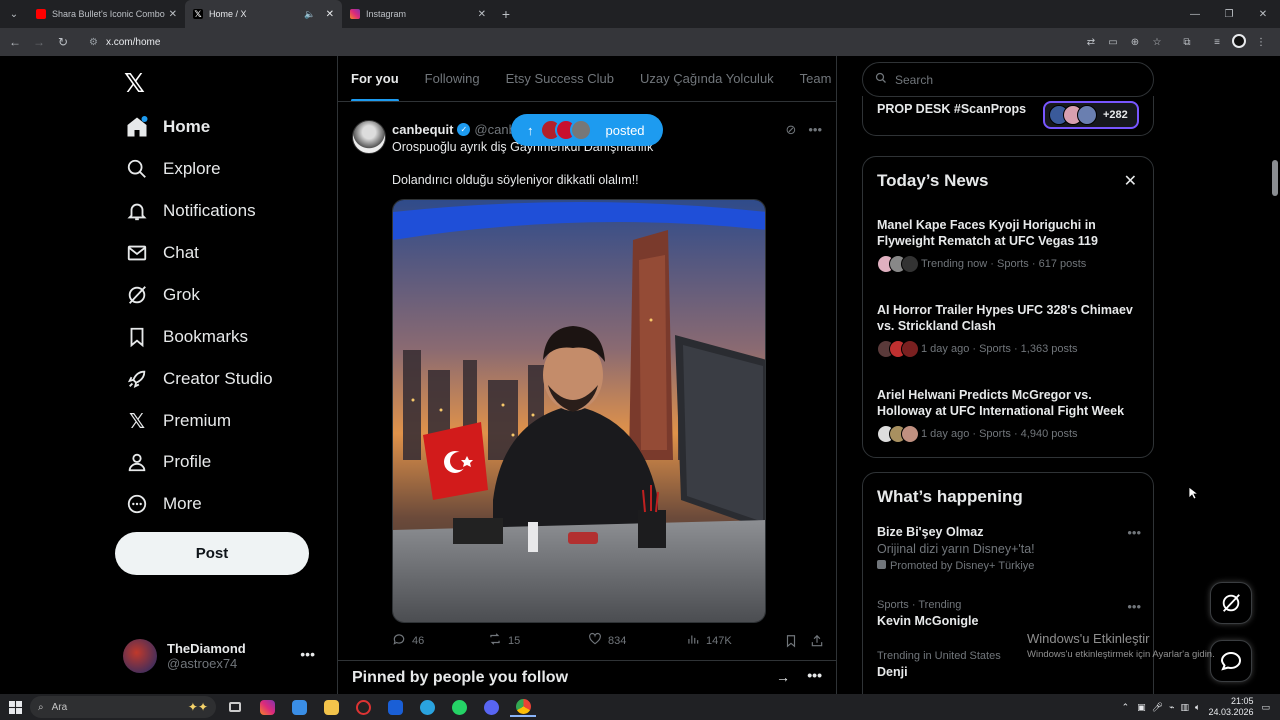 The width and height of the screenshot is (1280, 720). What do you see at coordinates (1217, 42) in the screenshot?
I see `media-icon: ≡` at bounding box center [1217, 42].